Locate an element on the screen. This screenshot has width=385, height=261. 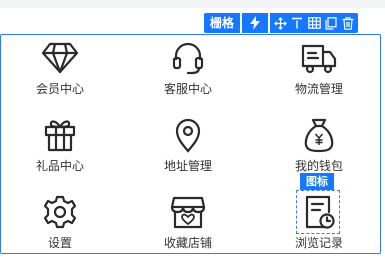
grid-item-member-center: 会员中心 is located at coordinates (60, 67).